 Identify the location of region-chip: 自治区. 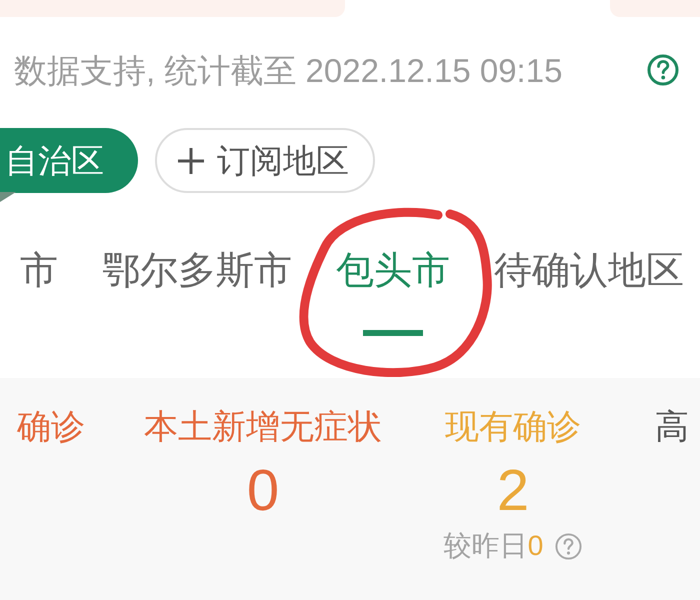
(69, 160).